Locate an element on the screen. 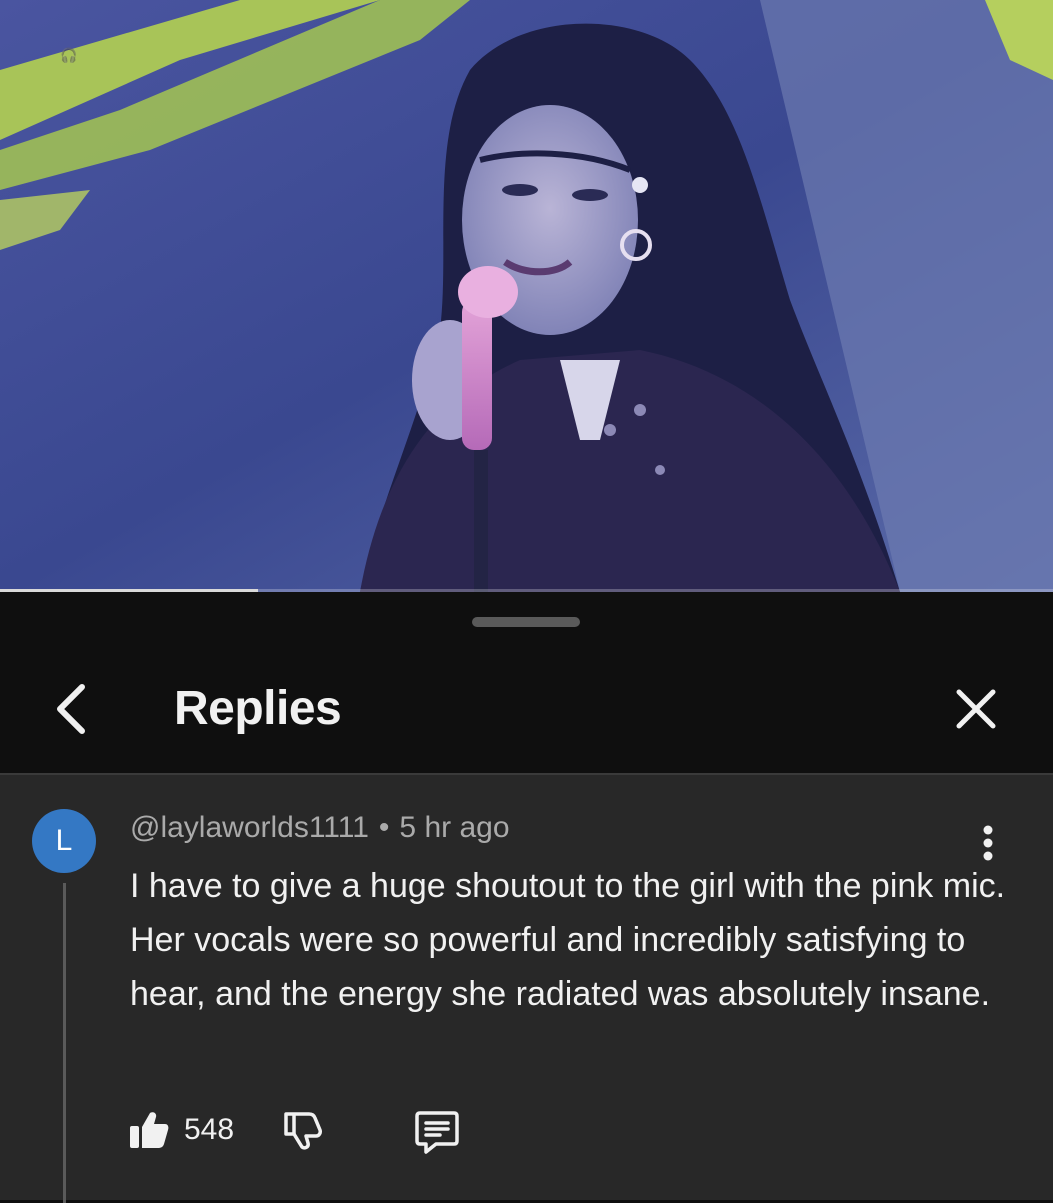  page-title: Replies is located at coordinates (258, 708).